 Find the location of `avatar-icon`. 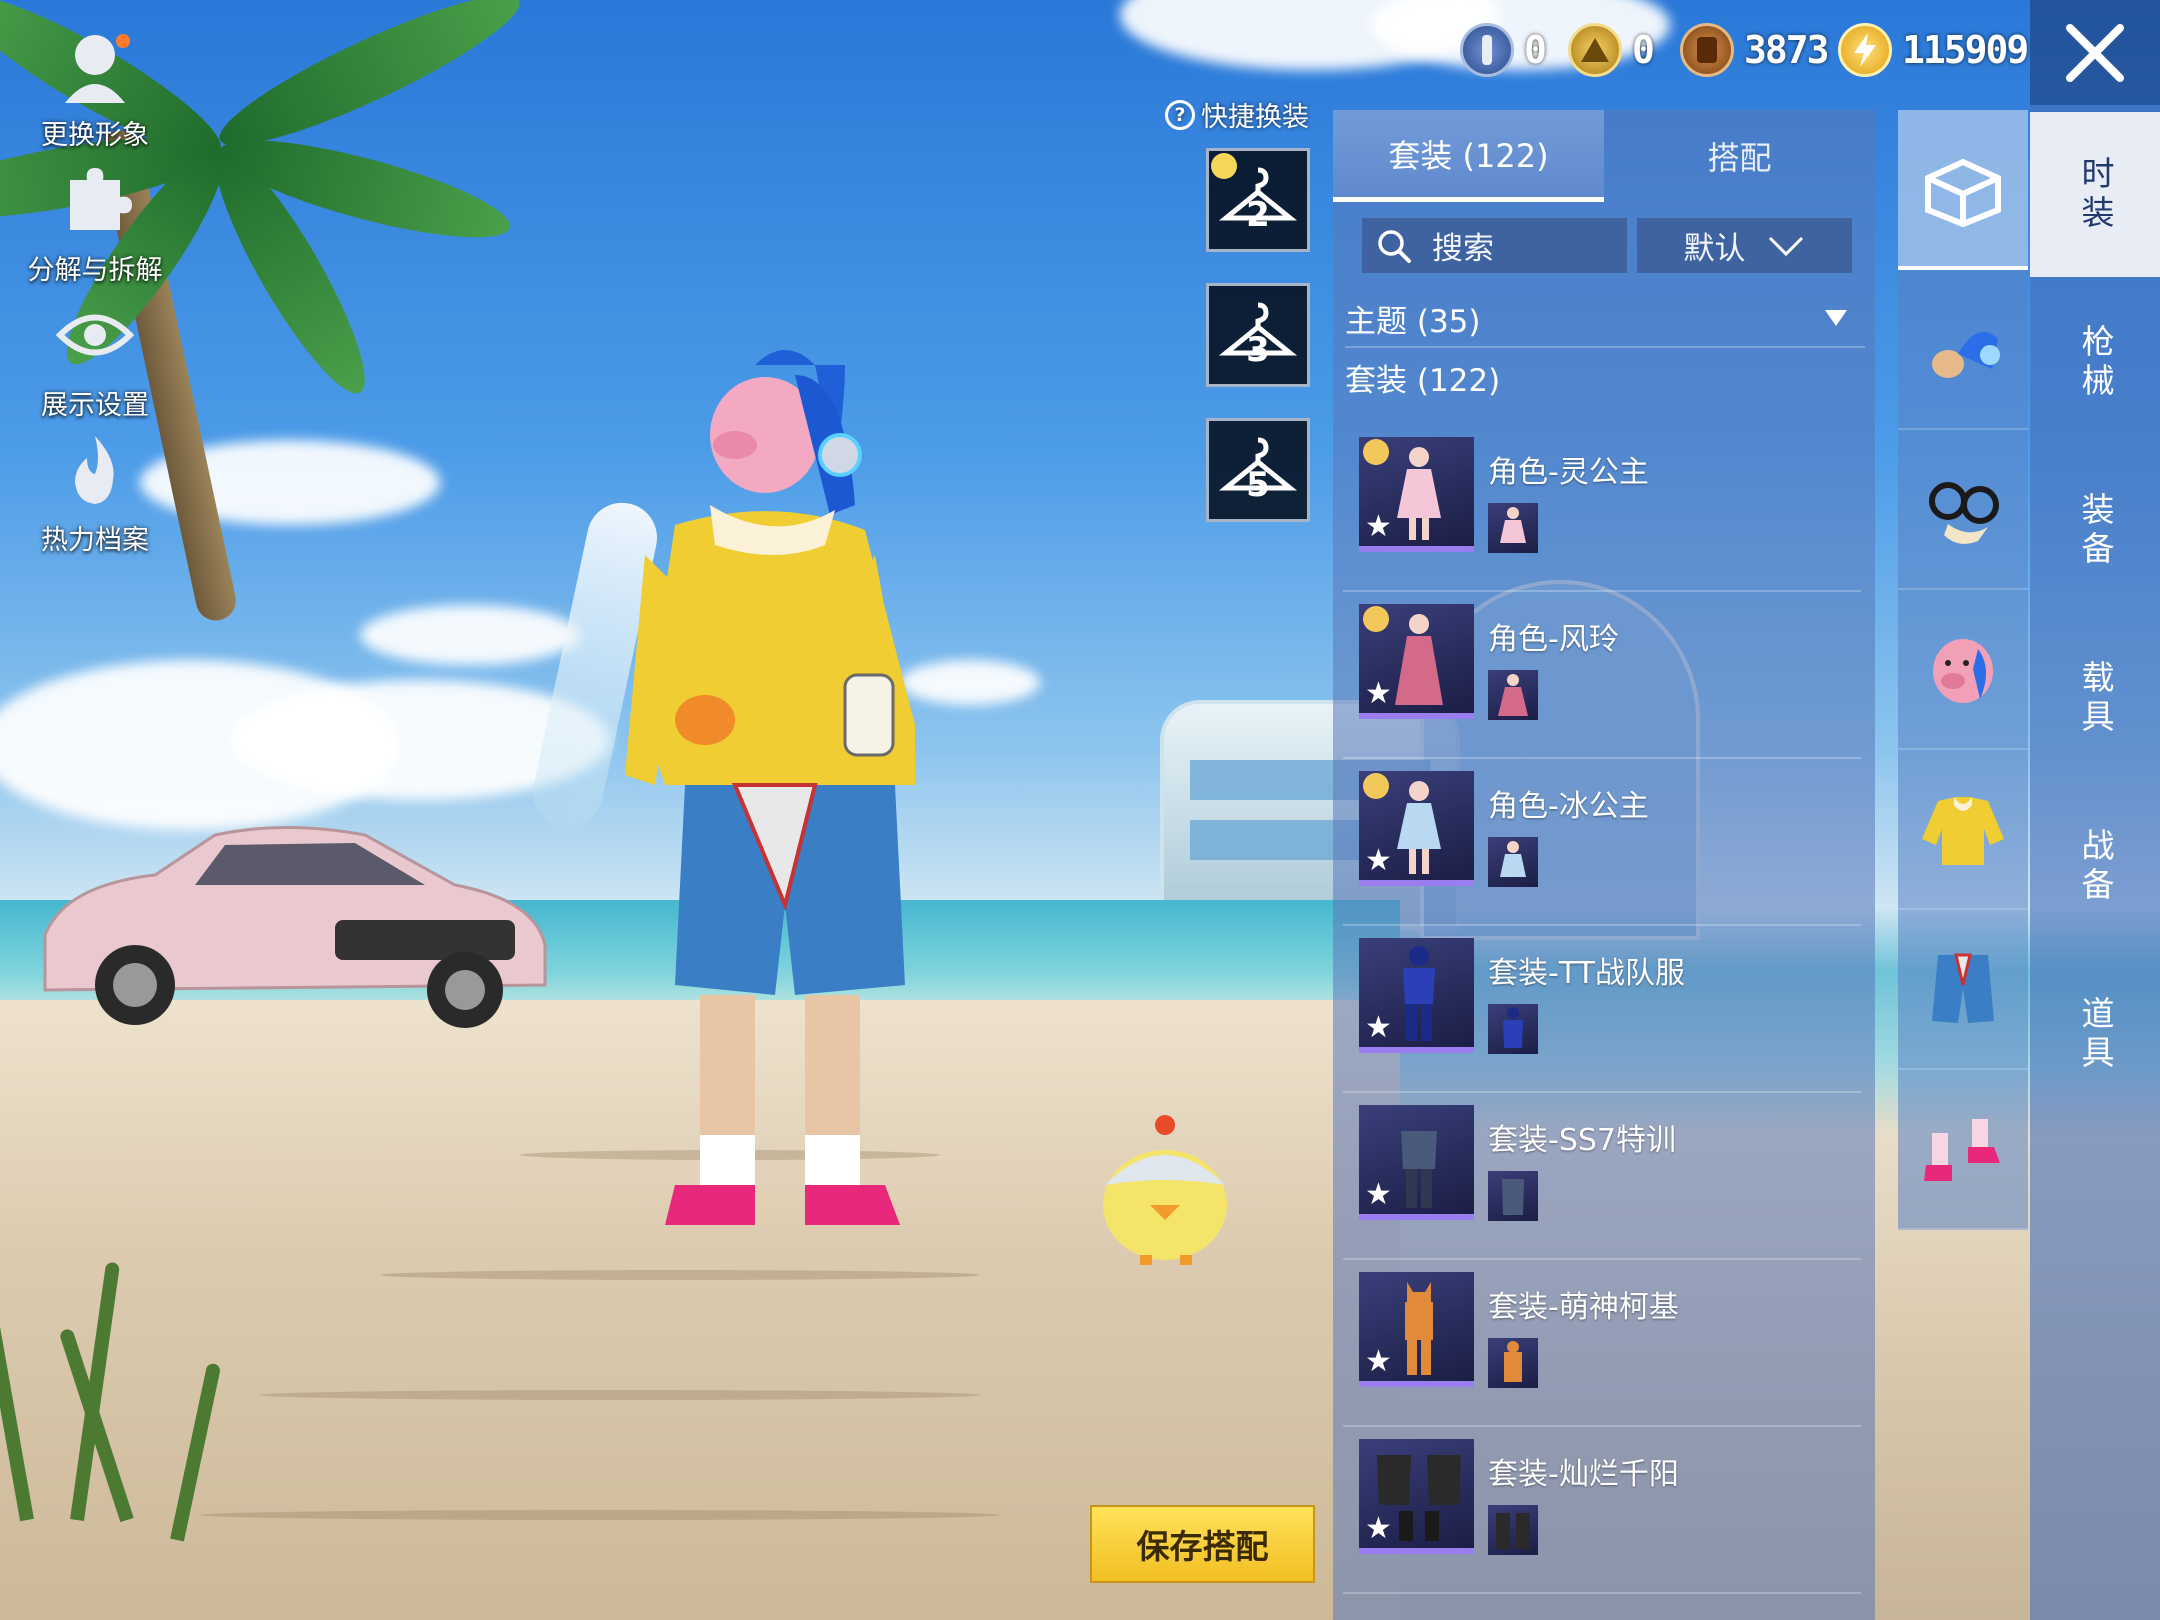

avatar-icon is located at coordinates (97, 68).